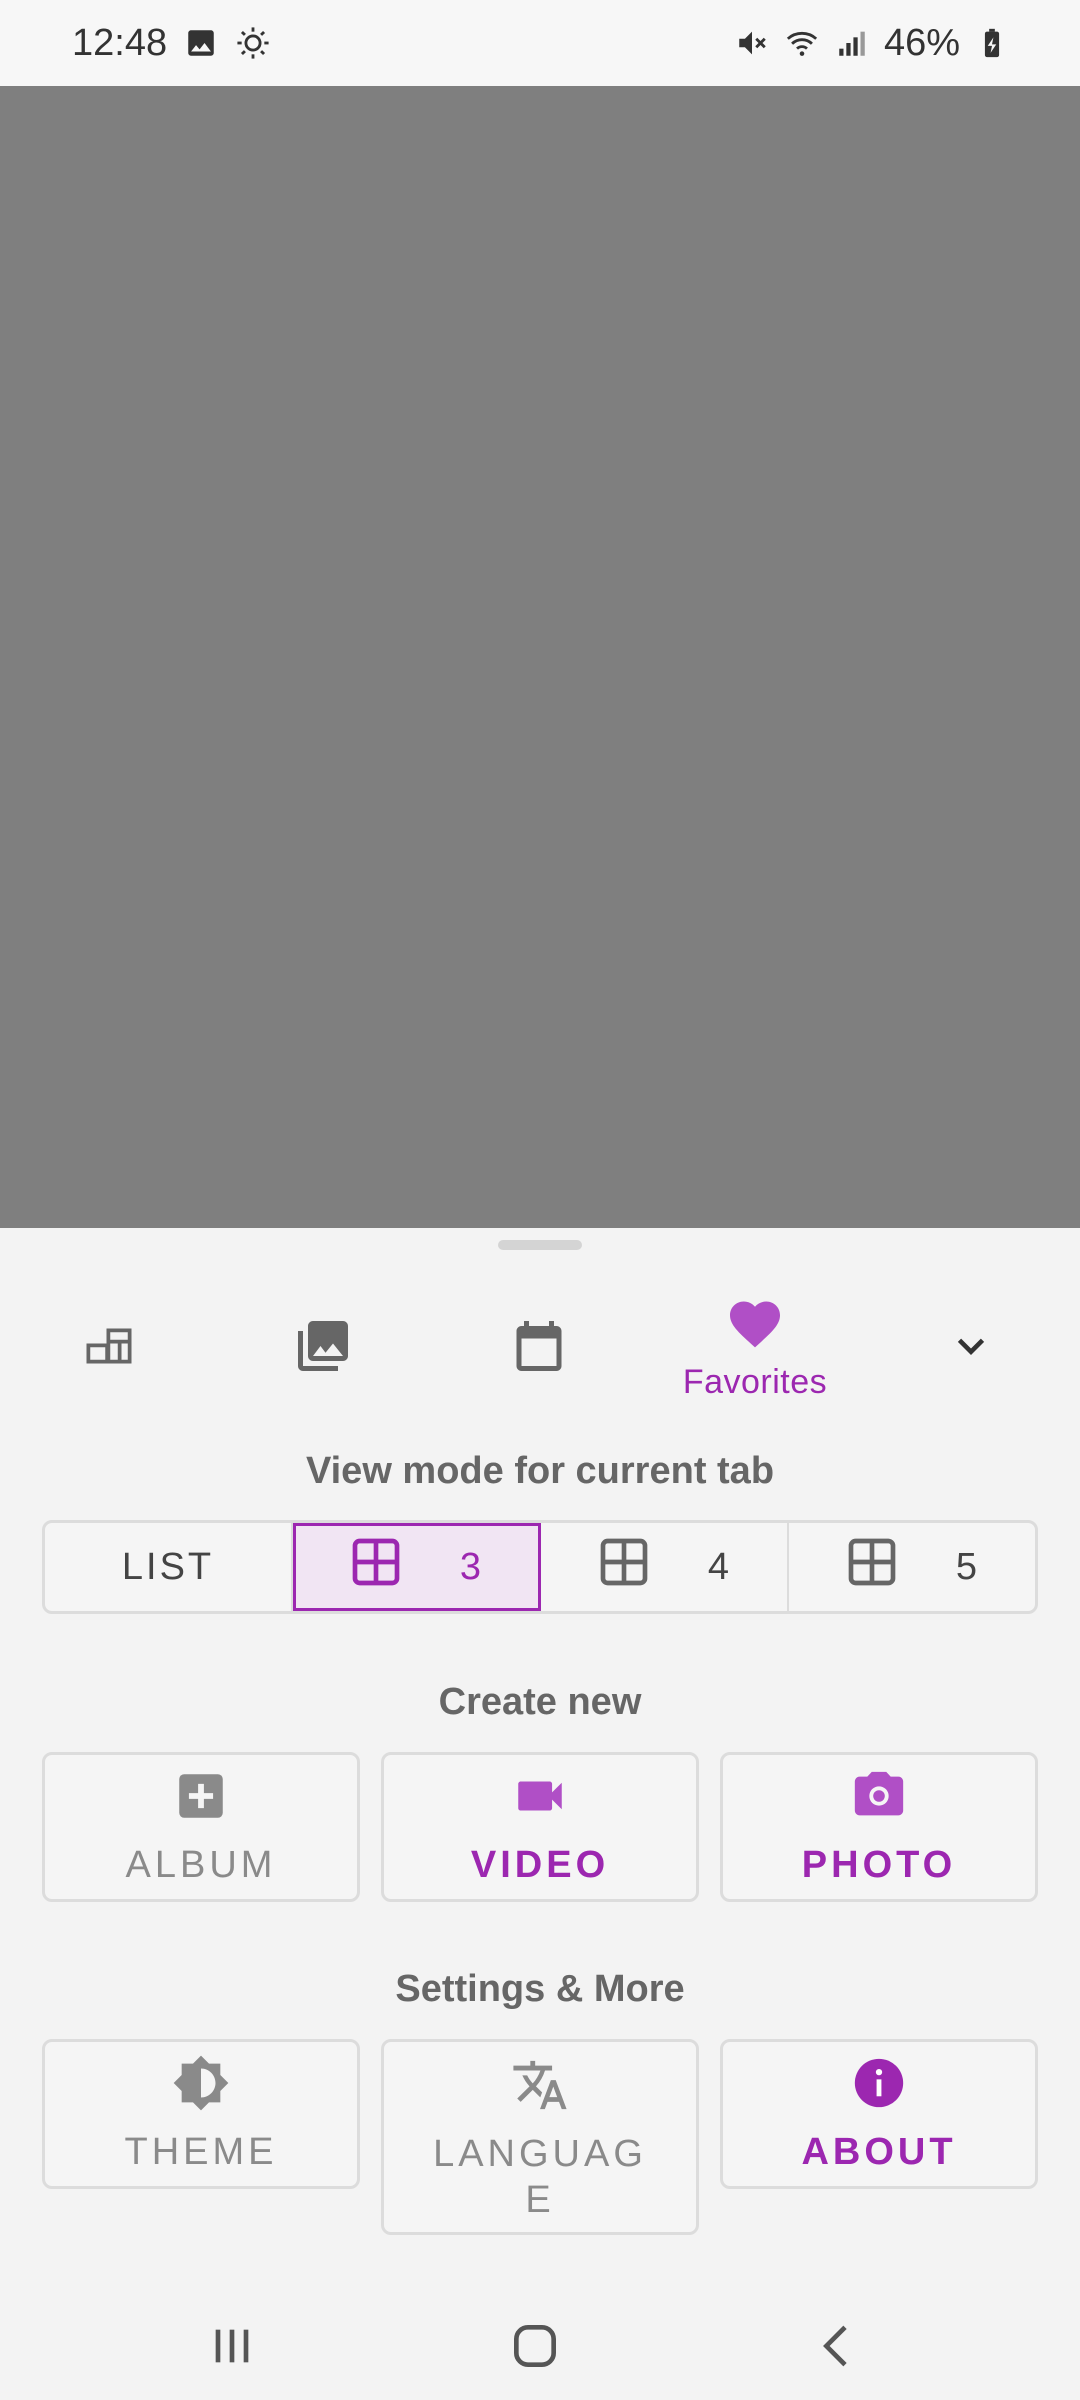  I want to click on home-button, so click(535, 2348).